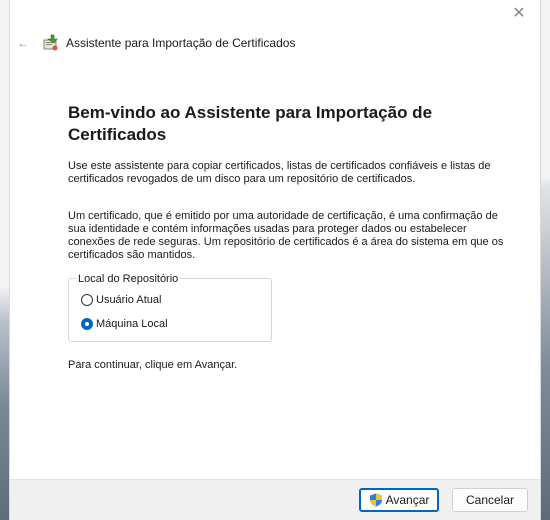 This screenshot has width=550, height=520. Describe the element at coordinates (129, 300) in the screenshot. I see `radio-label: Usuário Atual` at that location.